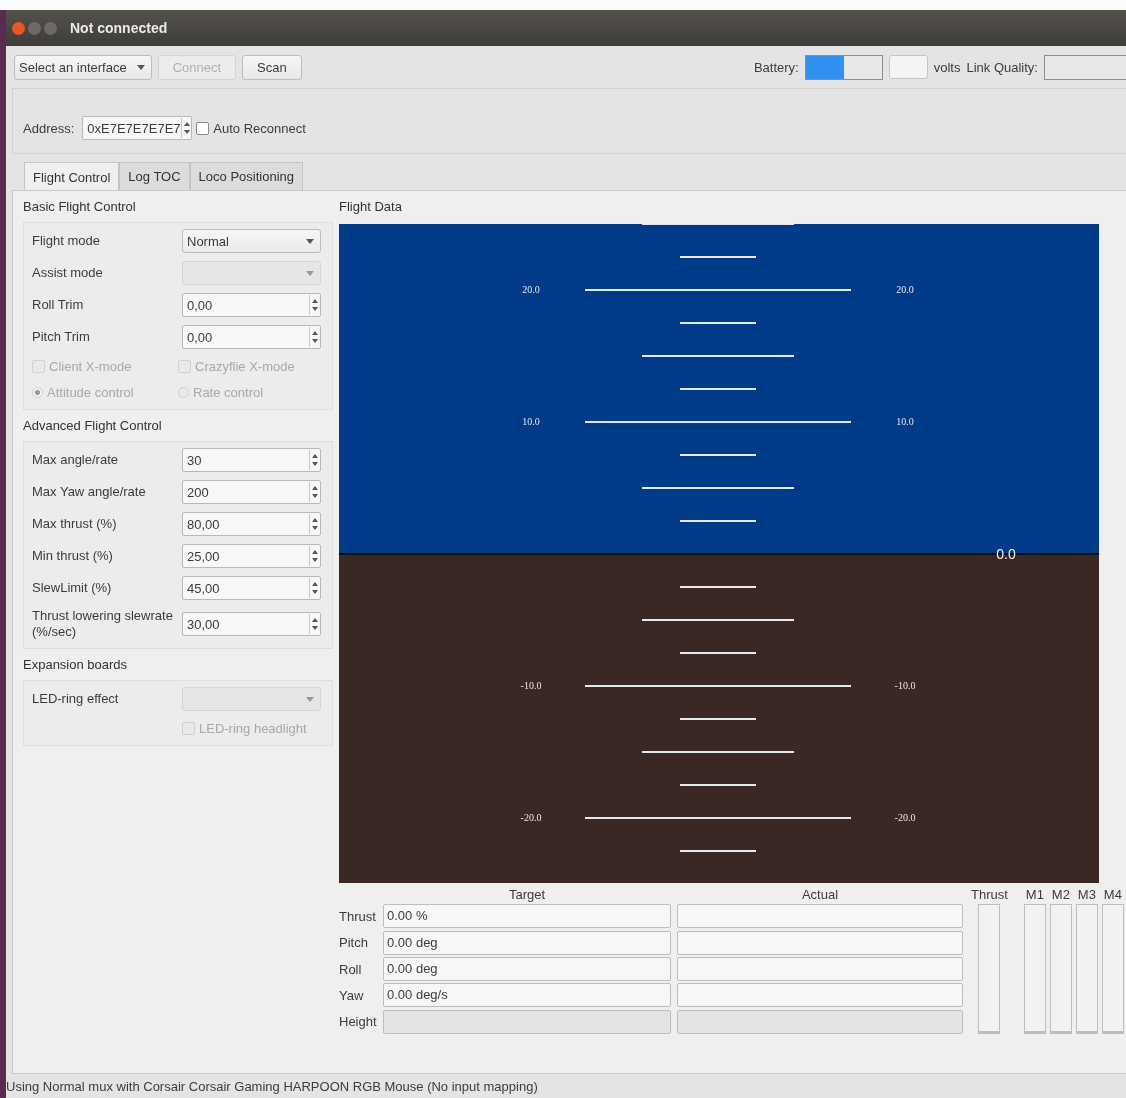  What do you see at coordinates (272, 67) in the screenshot?
I see `scan-button: Scan` at bounding box center [272, 67].